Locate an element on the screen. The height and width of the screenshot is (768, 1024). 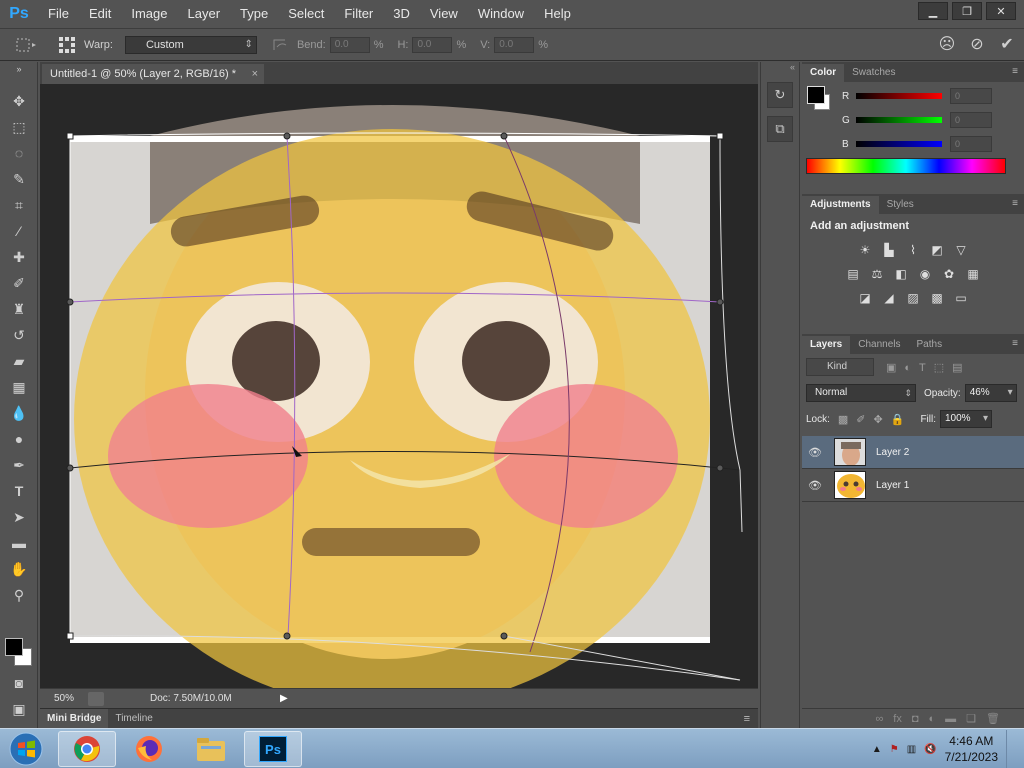
menu-image: Image is located at coordinates (149, 14).